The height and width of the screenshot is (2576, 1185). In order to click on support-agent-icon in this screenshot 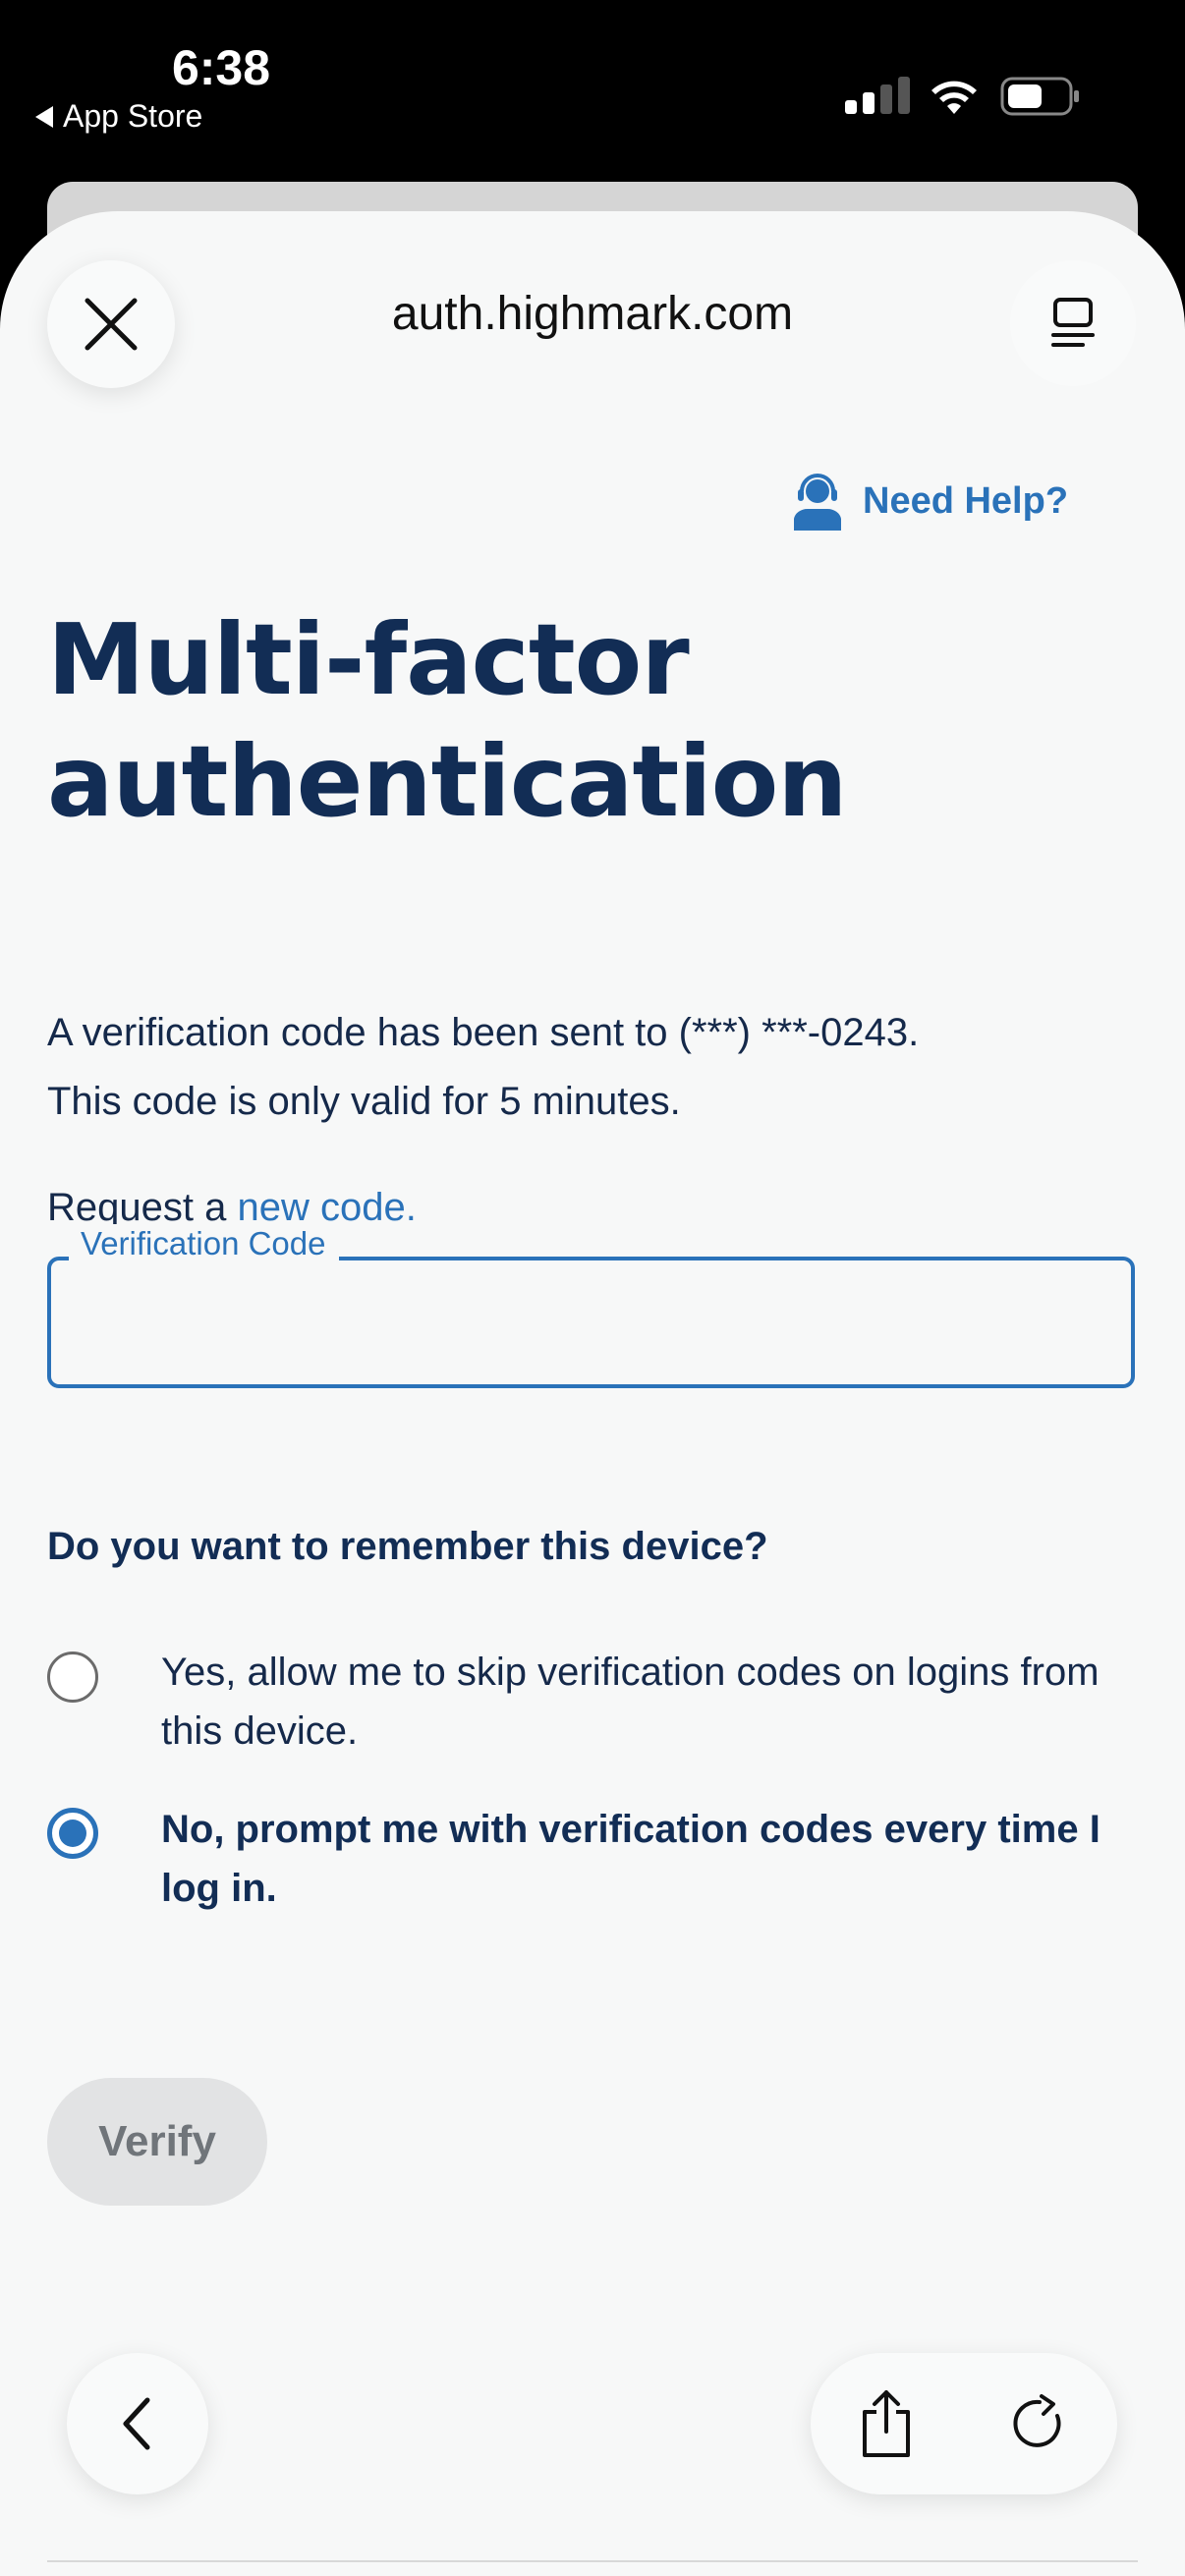, I will do `click(817, 502)`.